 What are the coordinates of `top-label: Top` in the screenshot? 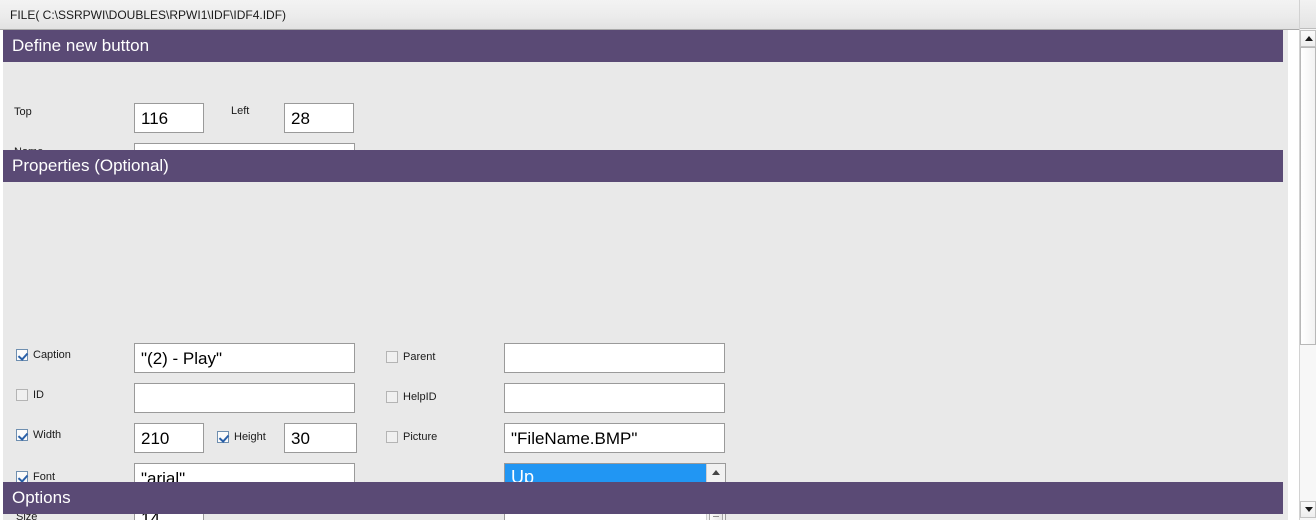 It's located at (23, 112).